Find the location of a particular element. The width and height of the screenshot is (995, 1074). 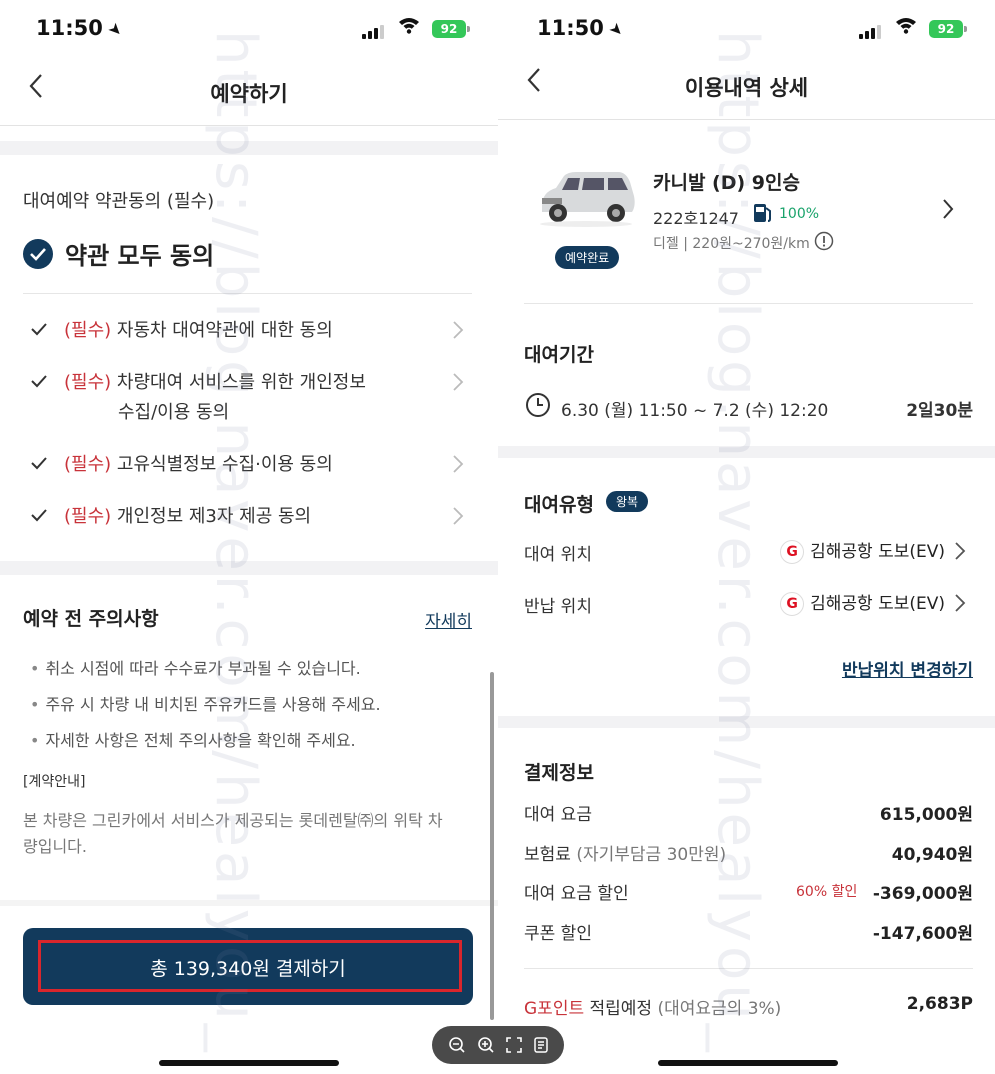

info-icon is located at coordinates (824, 241).